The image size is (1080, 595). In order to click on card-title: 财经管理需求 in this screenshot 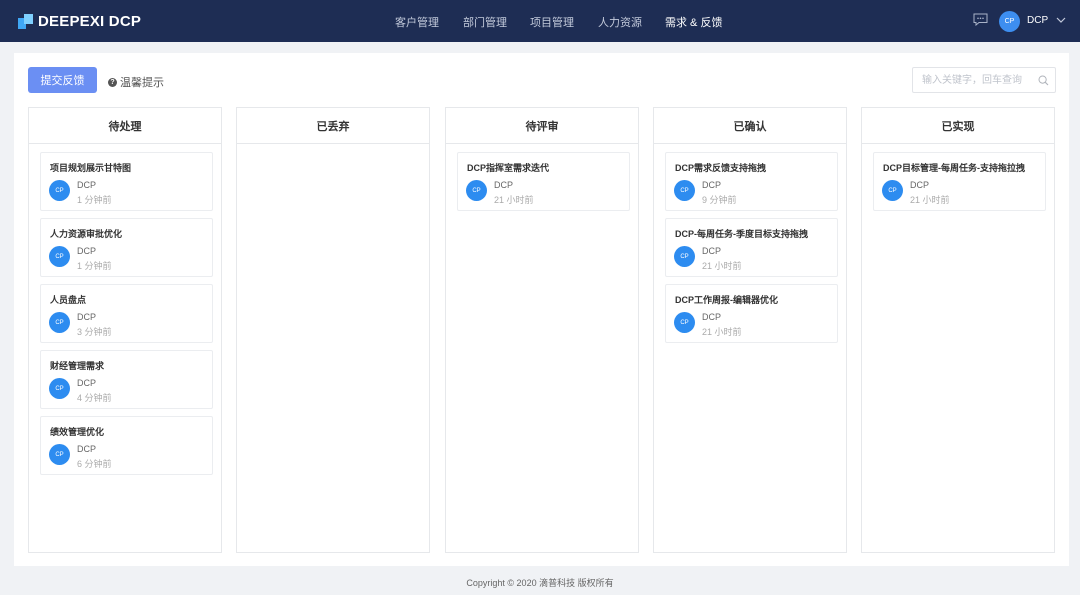, I will do `click(77, 366)`.